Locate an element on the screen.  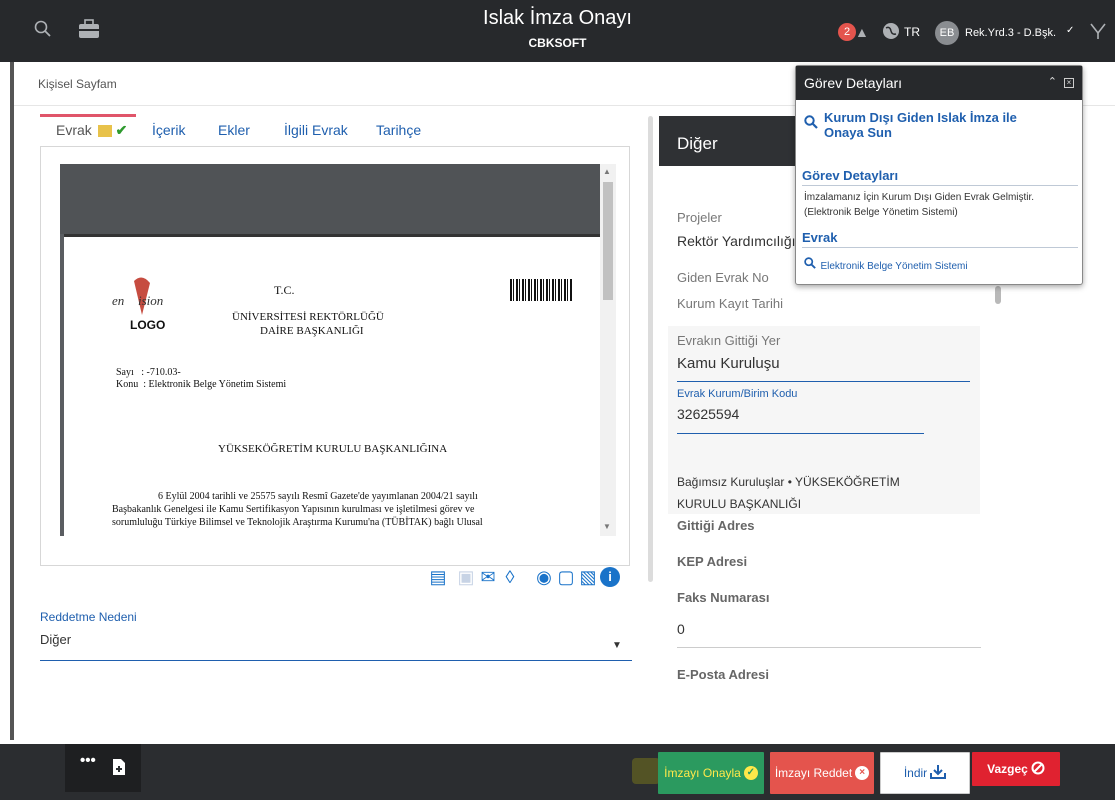
evrak-link: Elektronik Belge Yönetim Sistemi is located at coordinates (886, 265).